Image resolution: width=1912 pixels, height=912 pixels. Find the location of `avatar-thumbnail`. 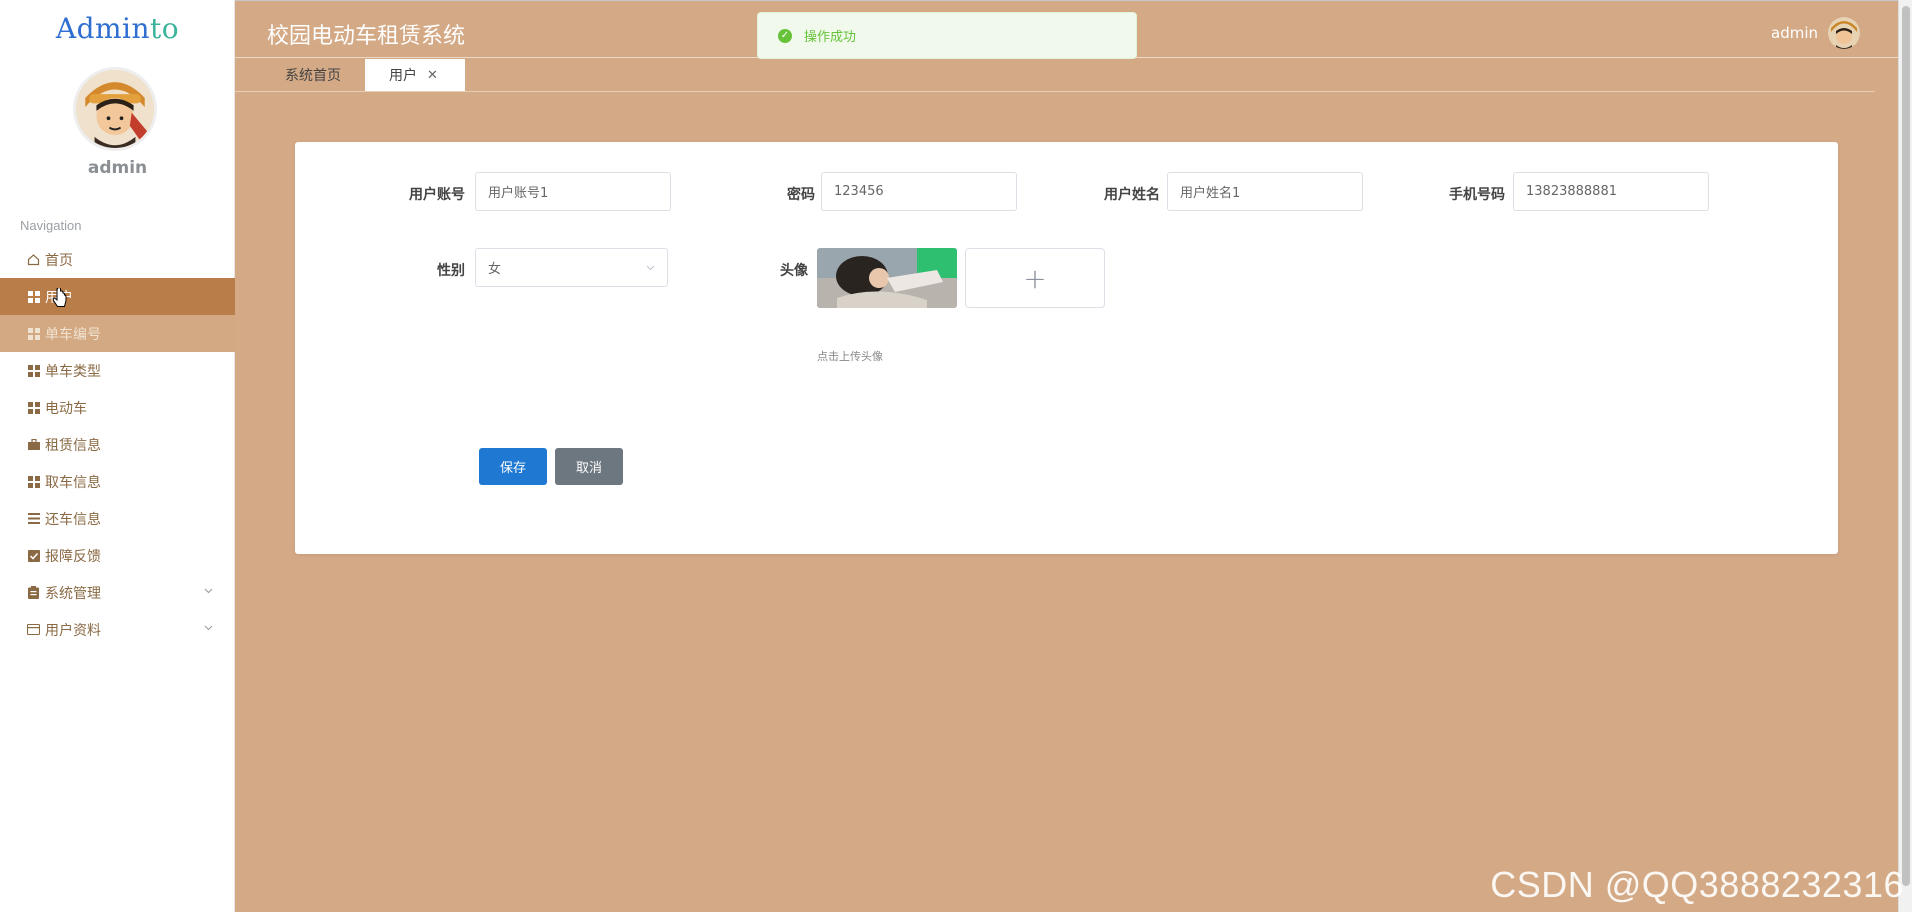

avatar-thumbnail is located at coordinates (887, 278).